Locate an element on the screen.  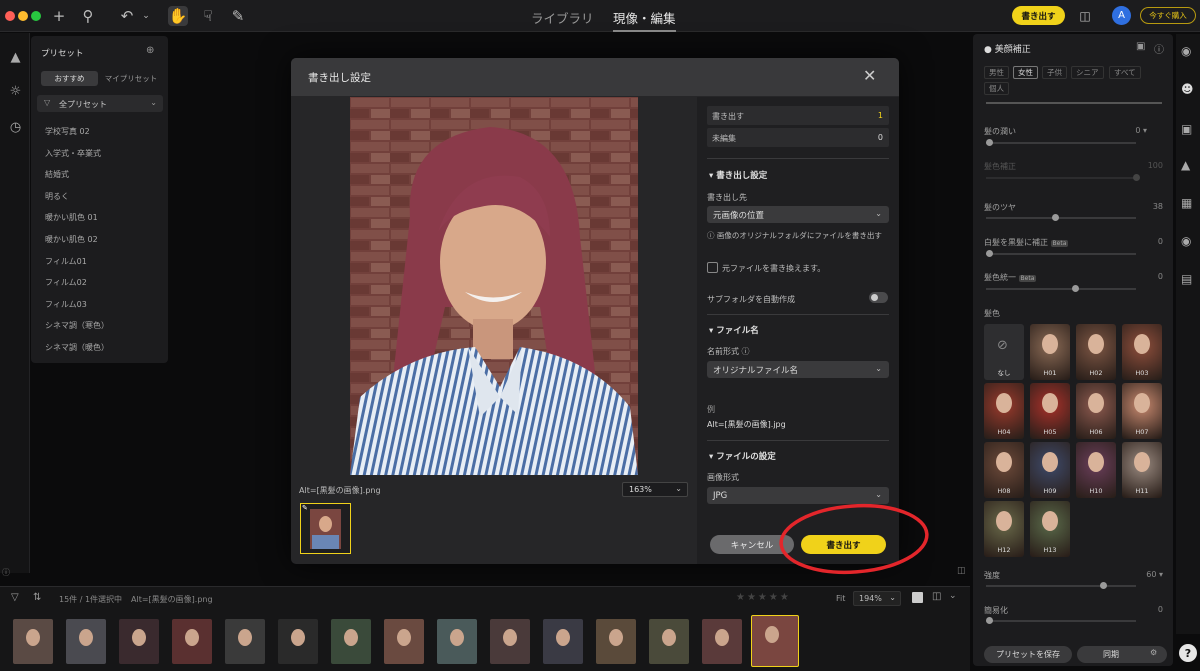
preset-item: シネマ調（暖色） is located at coordinates (77, 347).